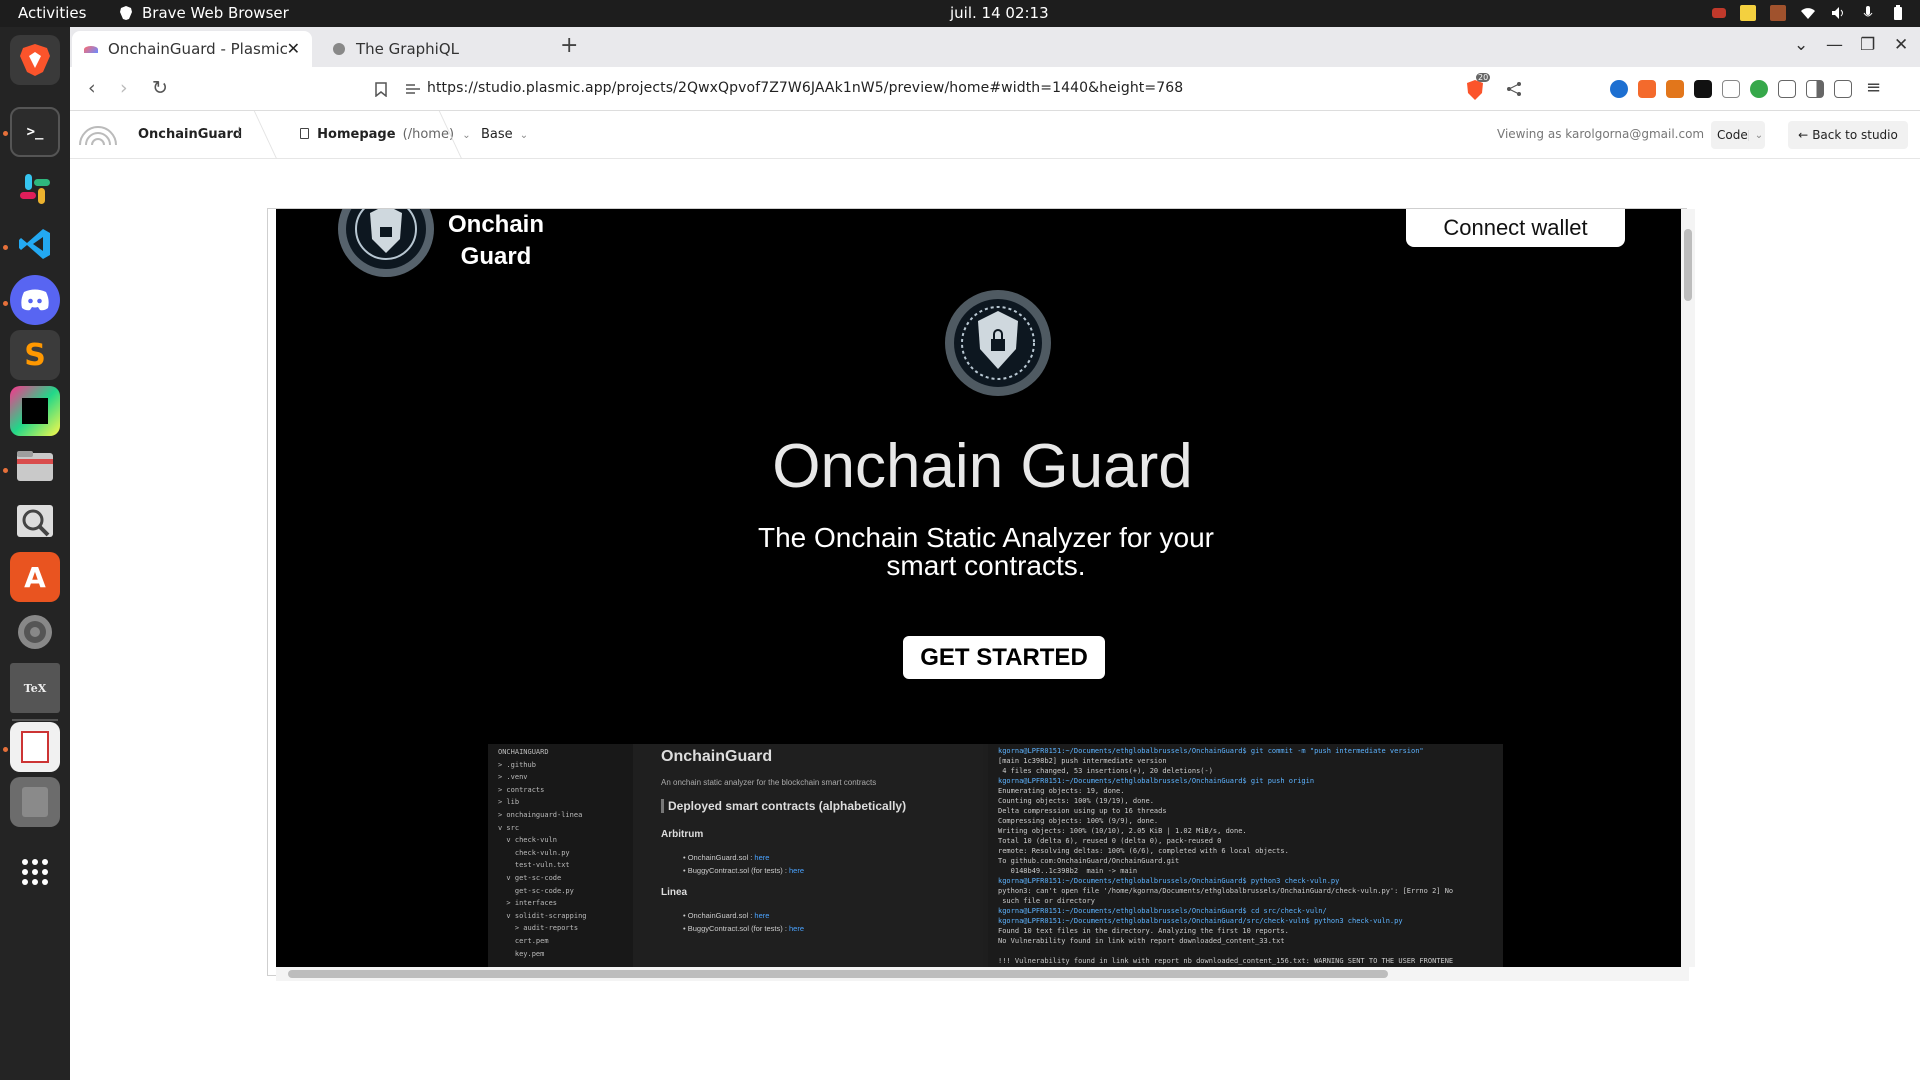 The width and height of the screenshot is (1920, 1080). What do you see at coordinates (35, 632) in the screenshot?
I see `dock-settings` at bounding box center [35, 632].